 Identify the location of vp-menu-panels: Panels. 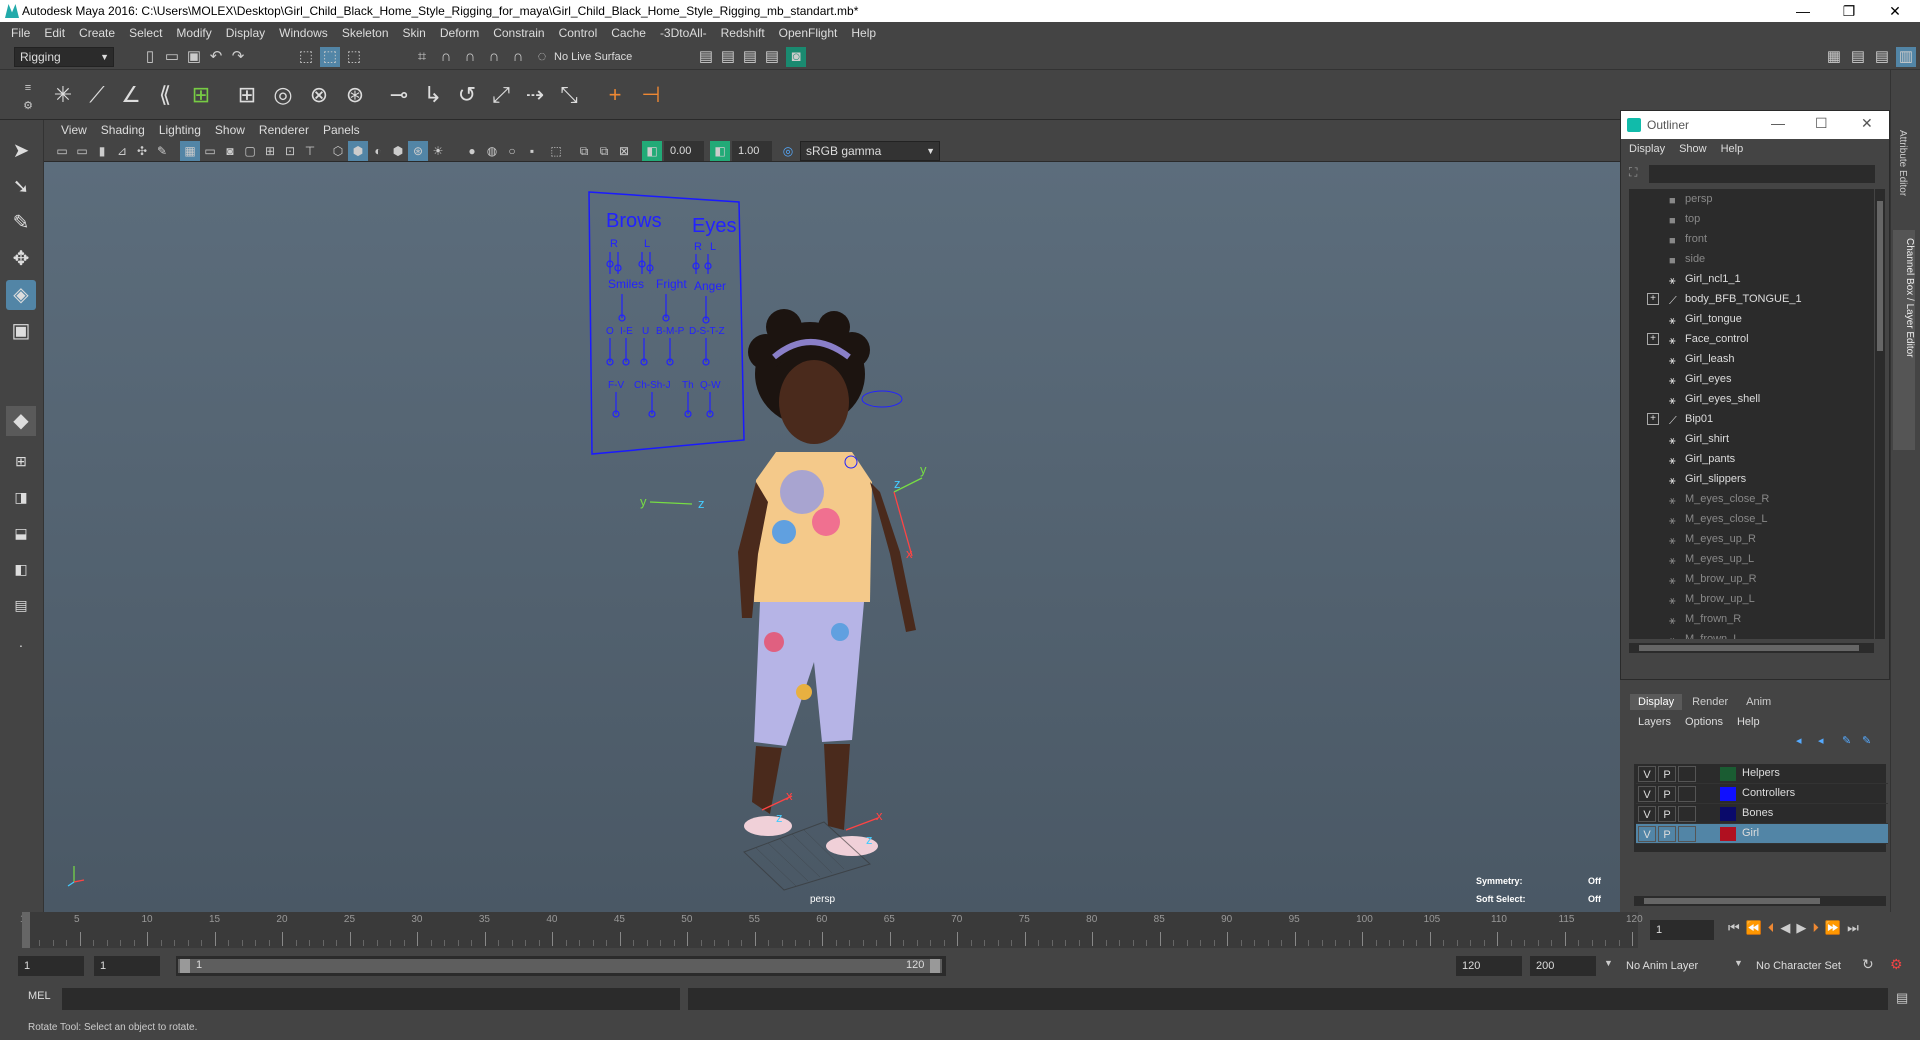
(341, 130).